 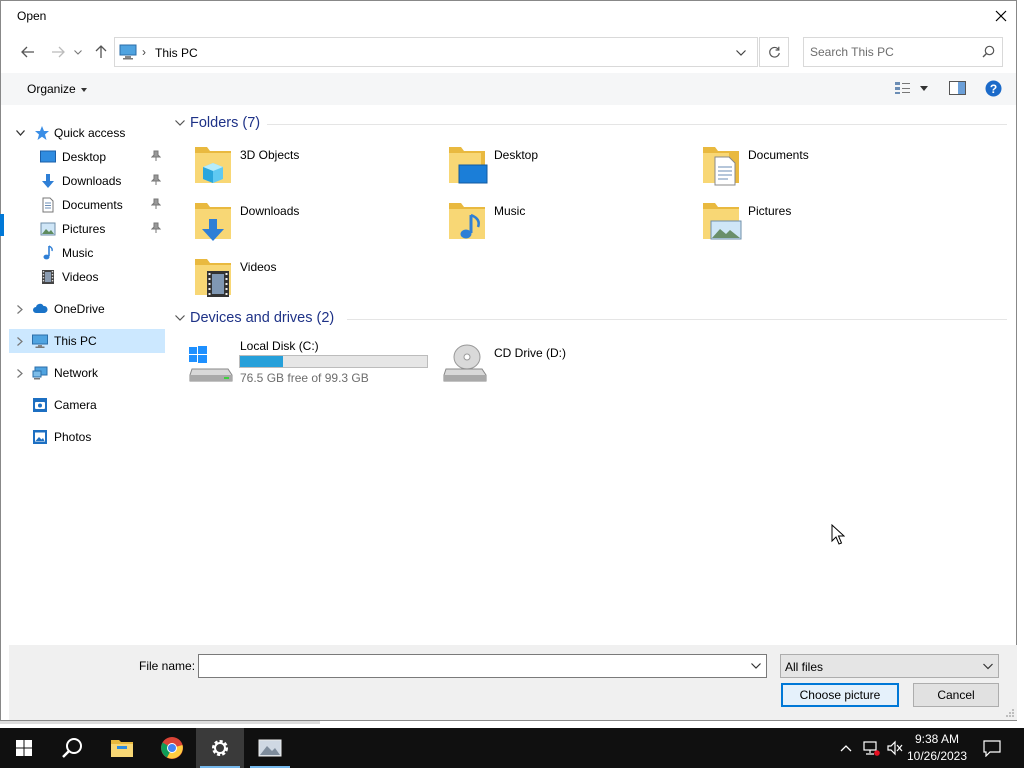 I want to click on choose-picture-button: Choose picture, so click(x=840, y=695).